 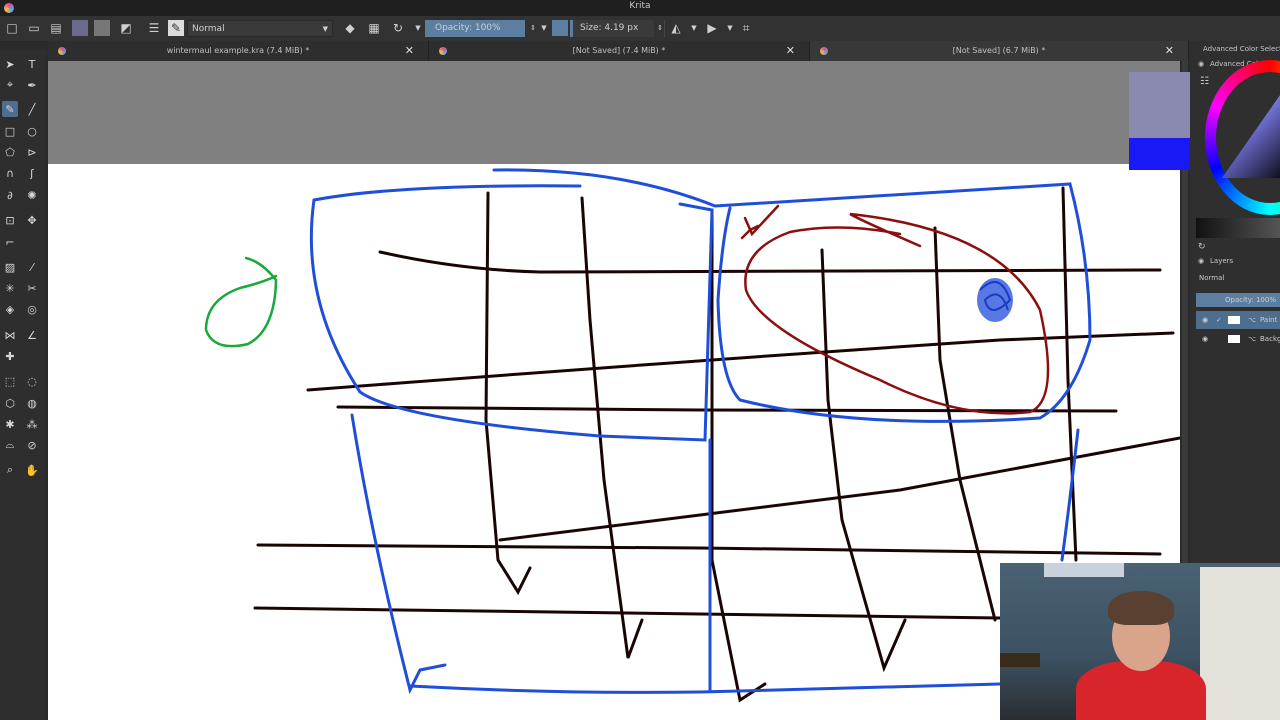 What do you see at coordinates (1141, 608) in the screenshot?
I see `webcam-person-hair` at bounding box center [1141, 608].